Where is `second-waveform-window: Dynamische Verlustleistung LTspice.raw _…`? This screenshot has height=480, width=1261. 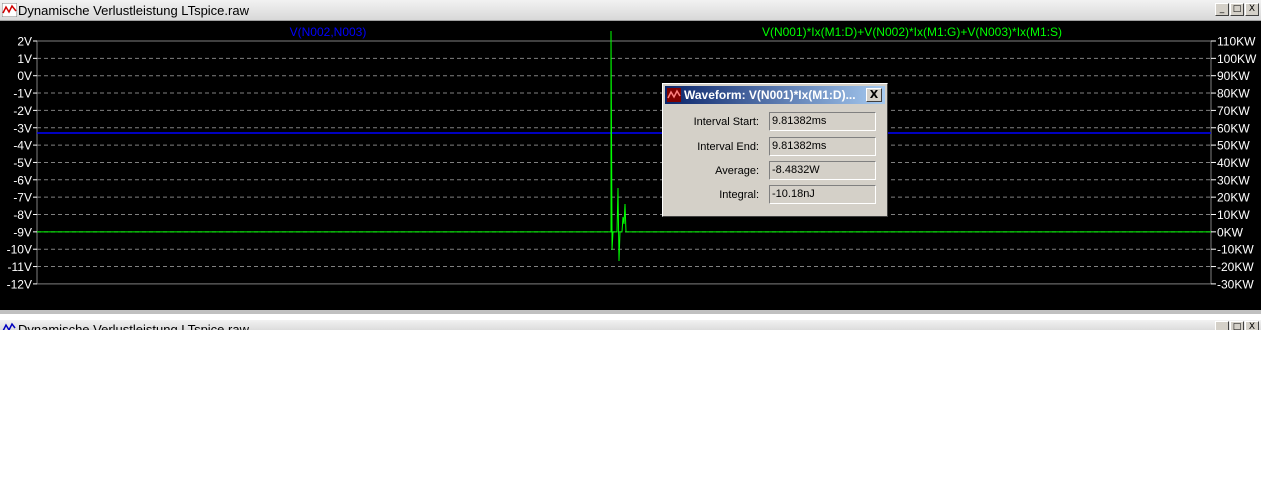 second-waveform-window: Dynamische Verlustleistung LTspice.raw _… is located at coordinates (630, 325).